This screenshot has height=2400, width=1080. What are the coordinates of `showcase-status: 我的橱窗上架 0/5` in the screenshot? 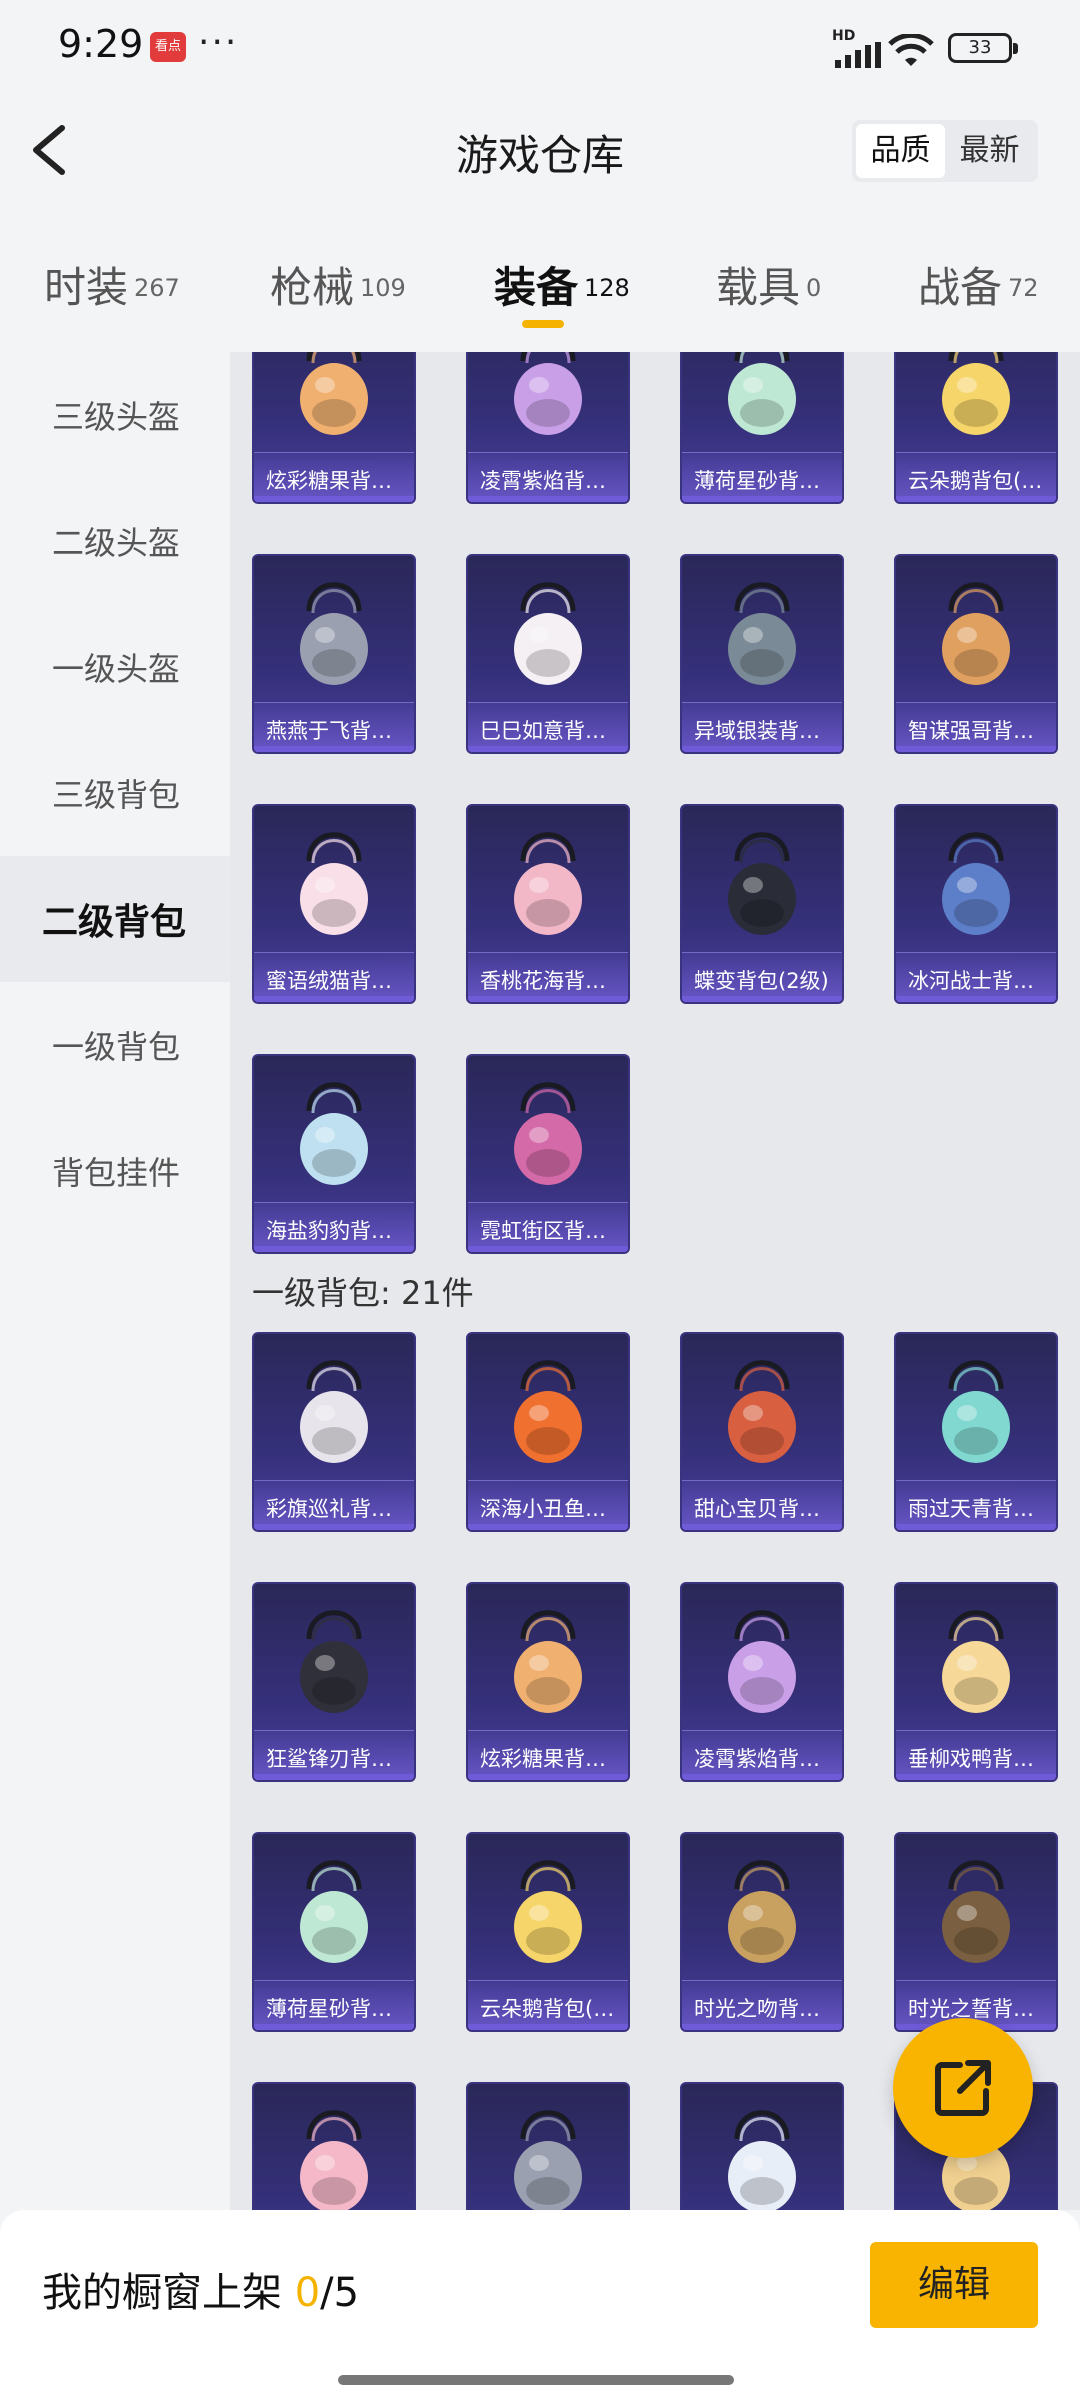 It's located at (200, 2289).